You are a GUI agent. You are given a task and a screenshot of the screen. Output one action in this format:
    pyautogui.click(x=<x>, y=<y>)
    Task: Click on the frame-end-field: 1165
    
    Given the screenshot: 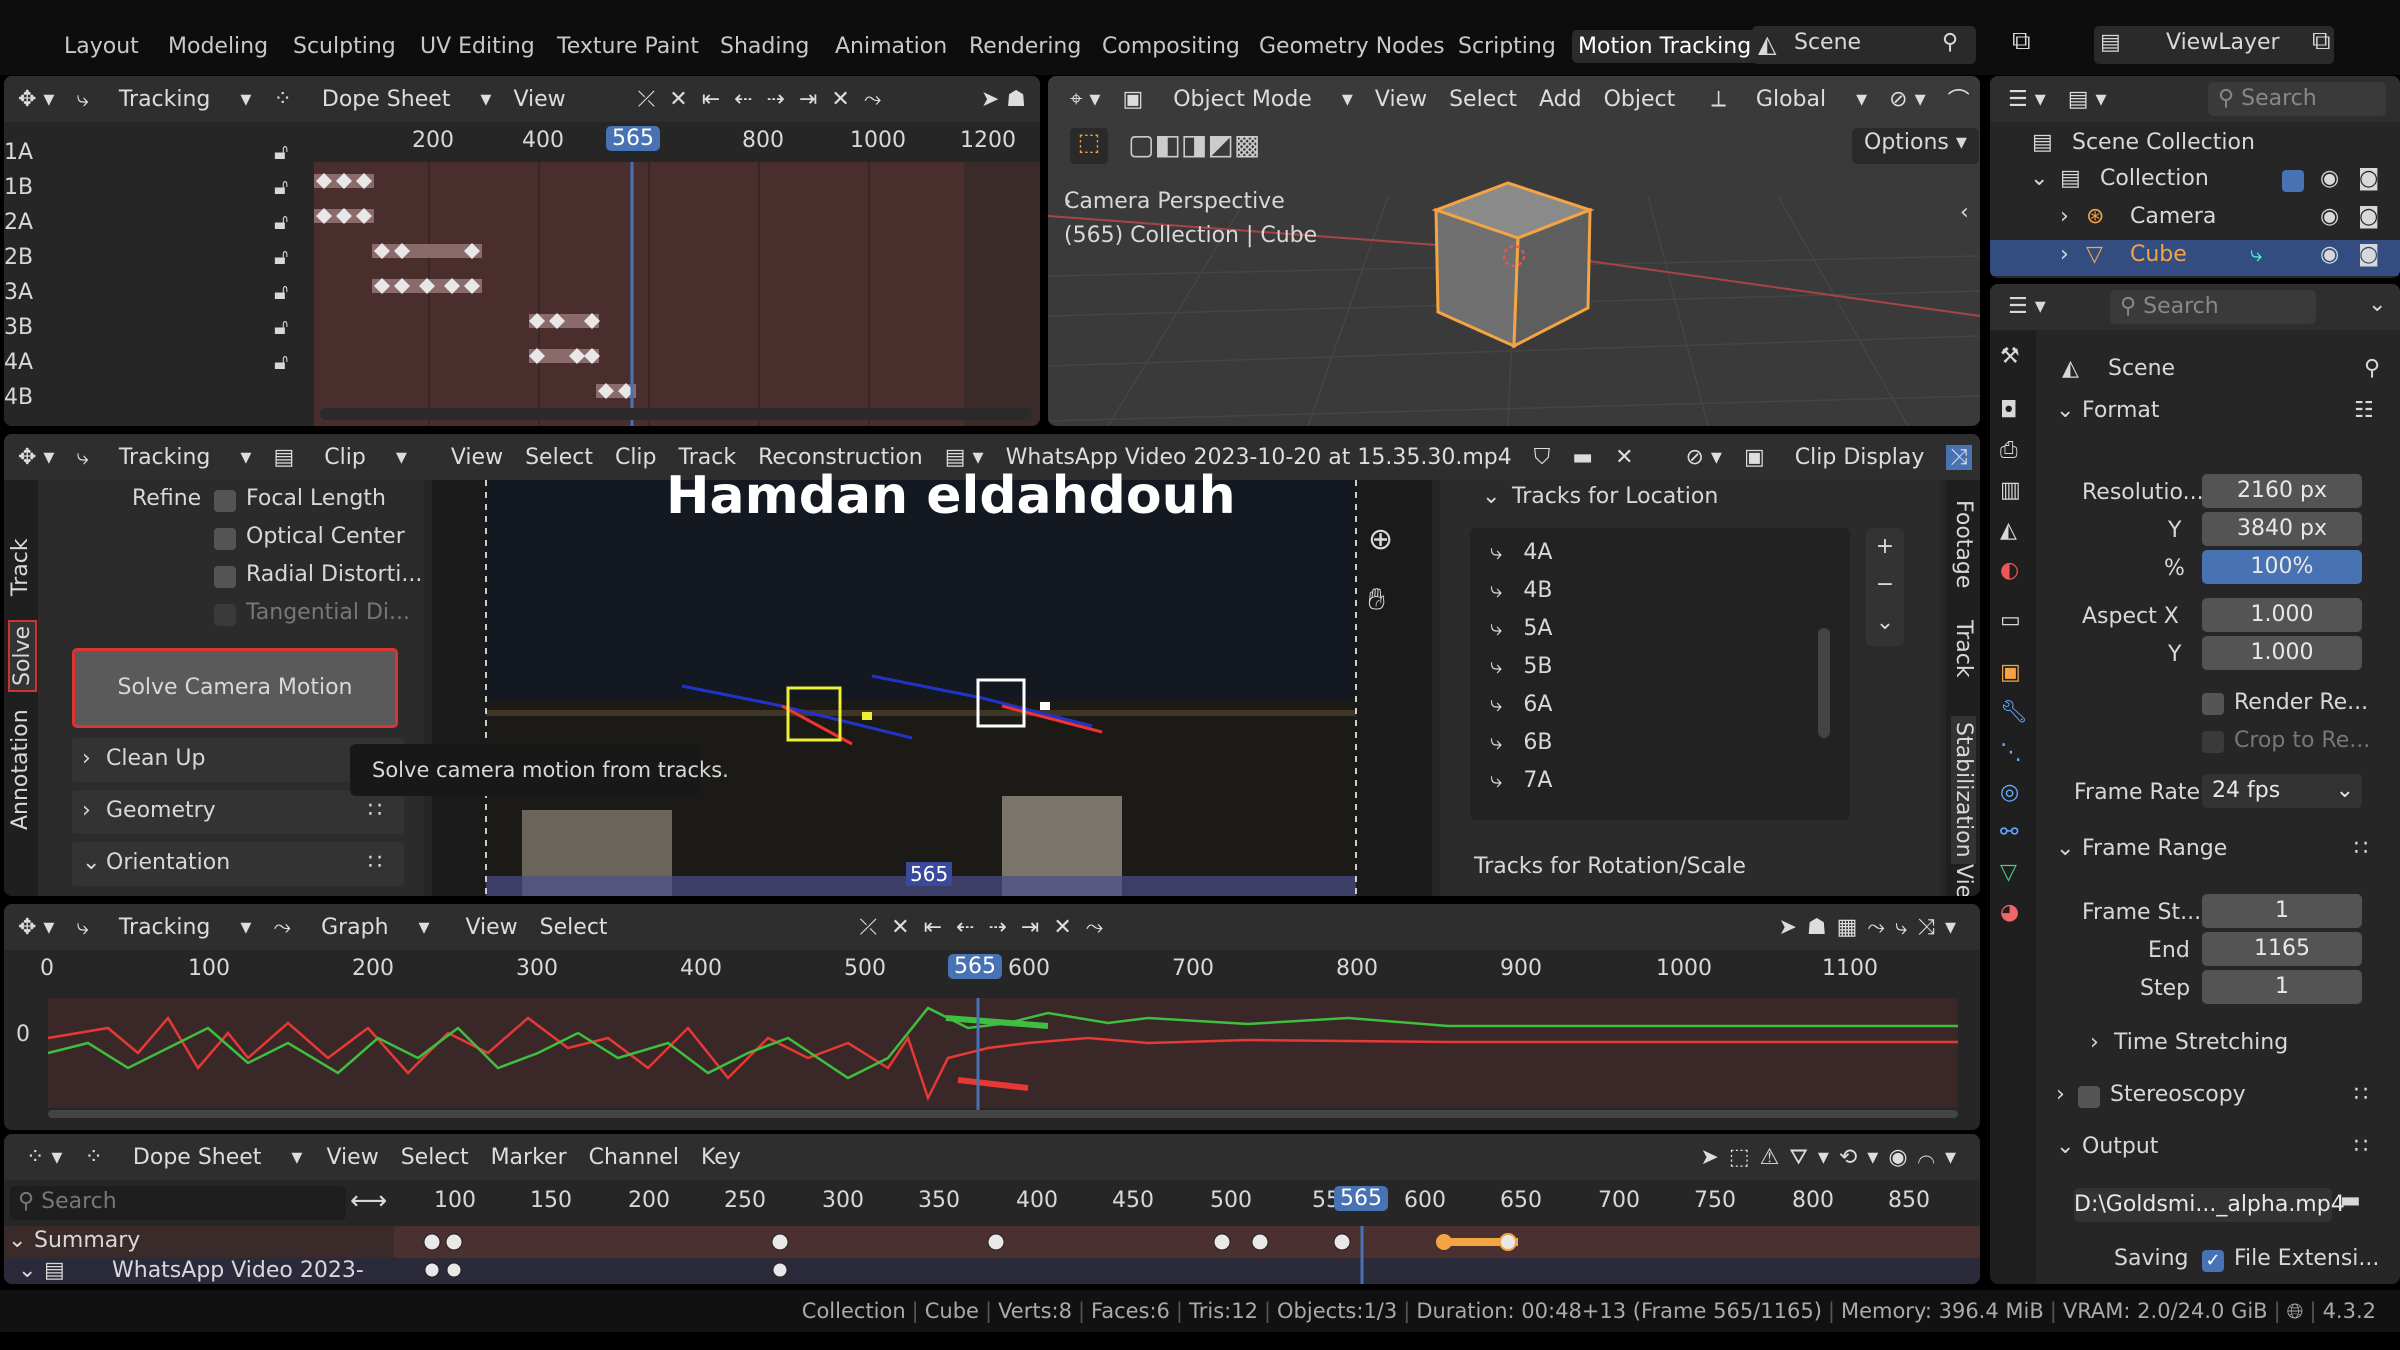 What is the action you would take?
    pyautogui.click(x=2282, y=949)
    